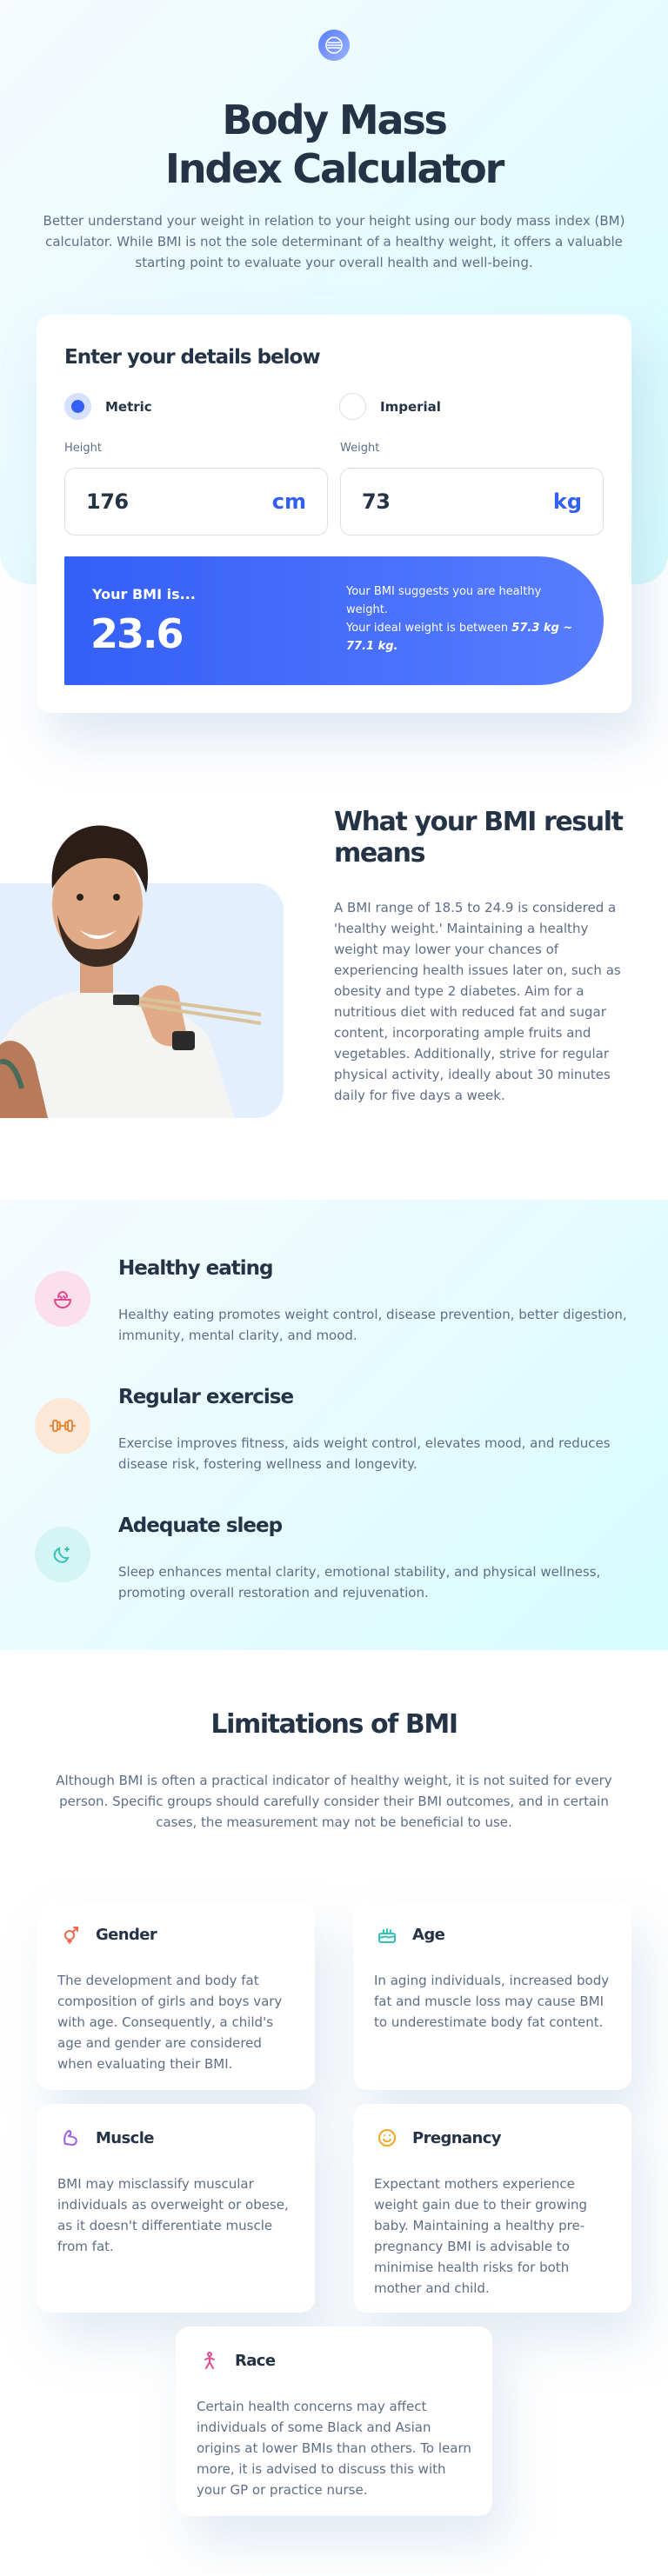 The width and height of the screenshot is (668, 2576). I want to click on metric-radio: Metric, so click(108, 406).